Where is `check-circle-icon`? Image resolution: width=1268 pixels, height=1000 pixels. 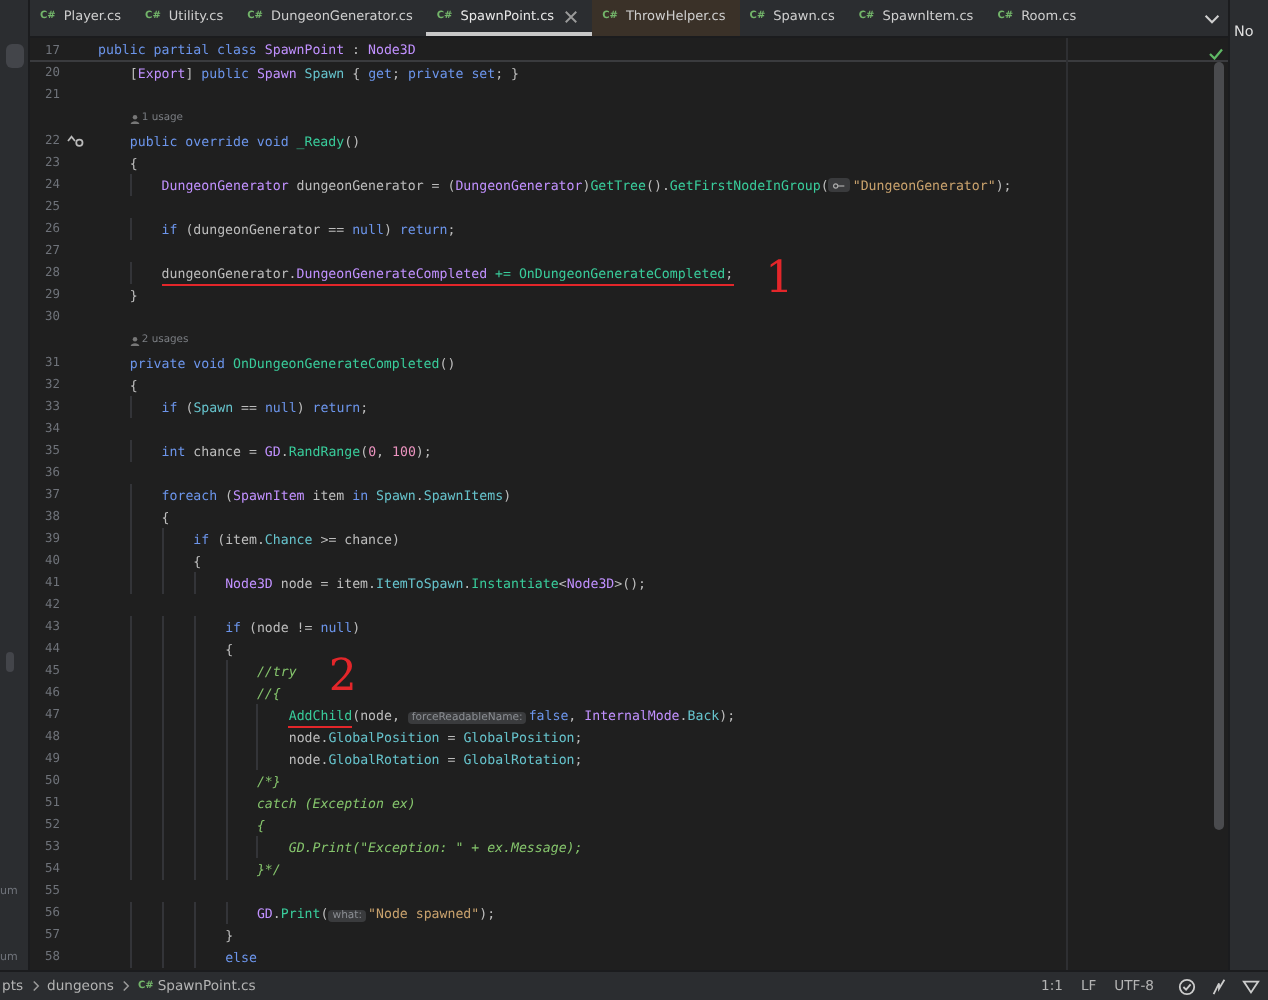 check-circle-icon is located at coordinates (1187, 986).